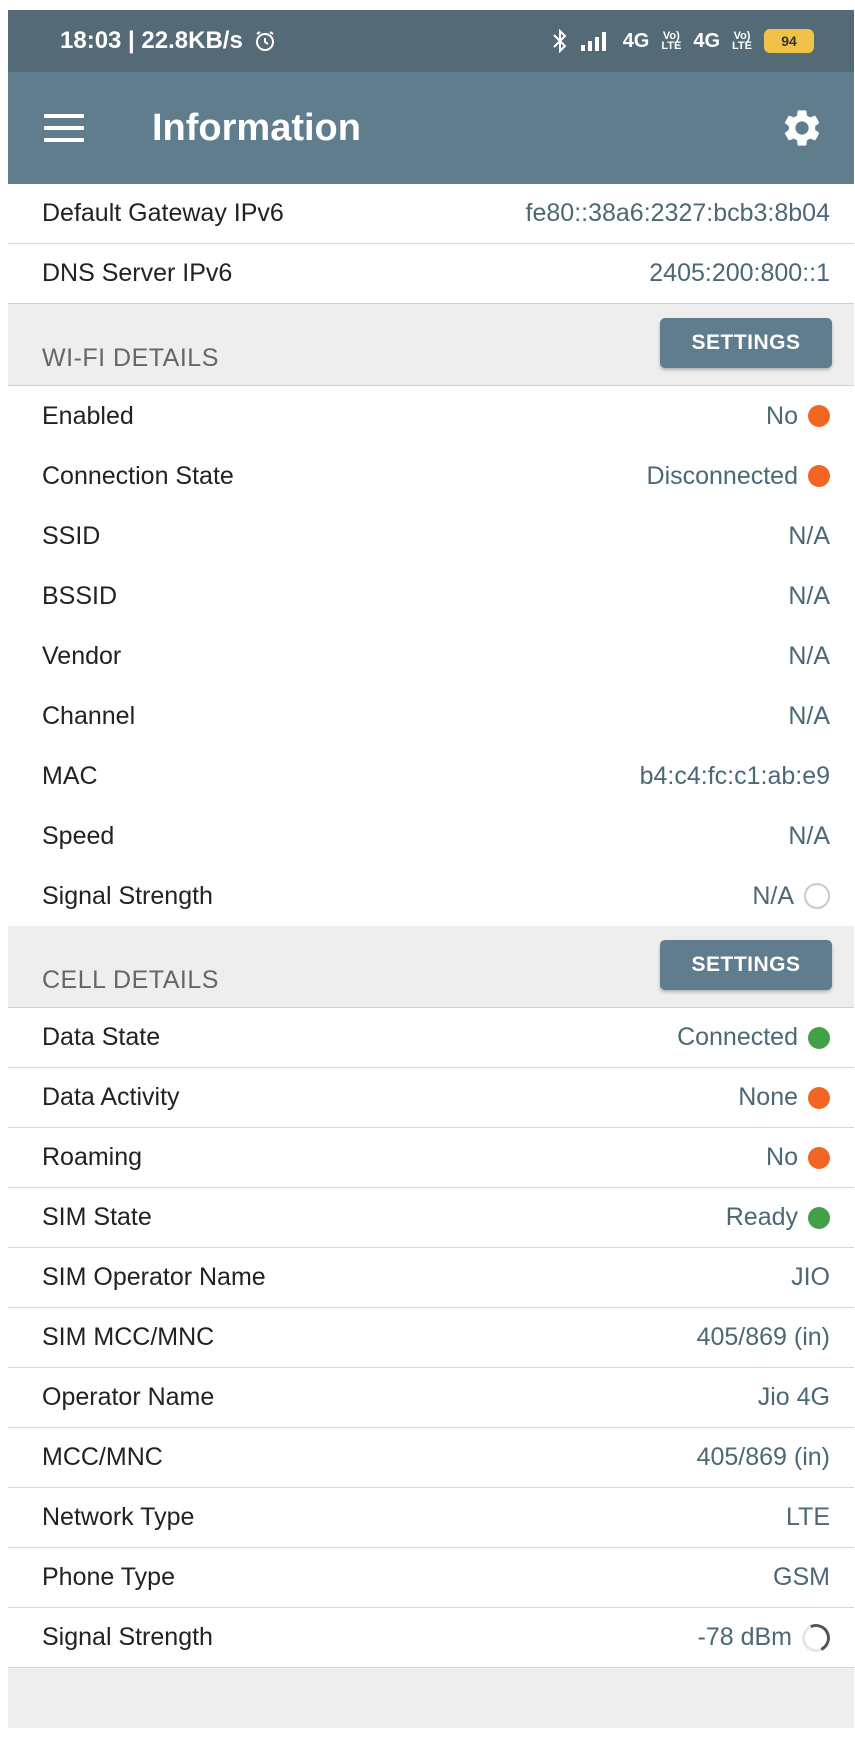  Describe the element at coordinates (431, 1698) in the screenshot. I see `list-footer` at that location.